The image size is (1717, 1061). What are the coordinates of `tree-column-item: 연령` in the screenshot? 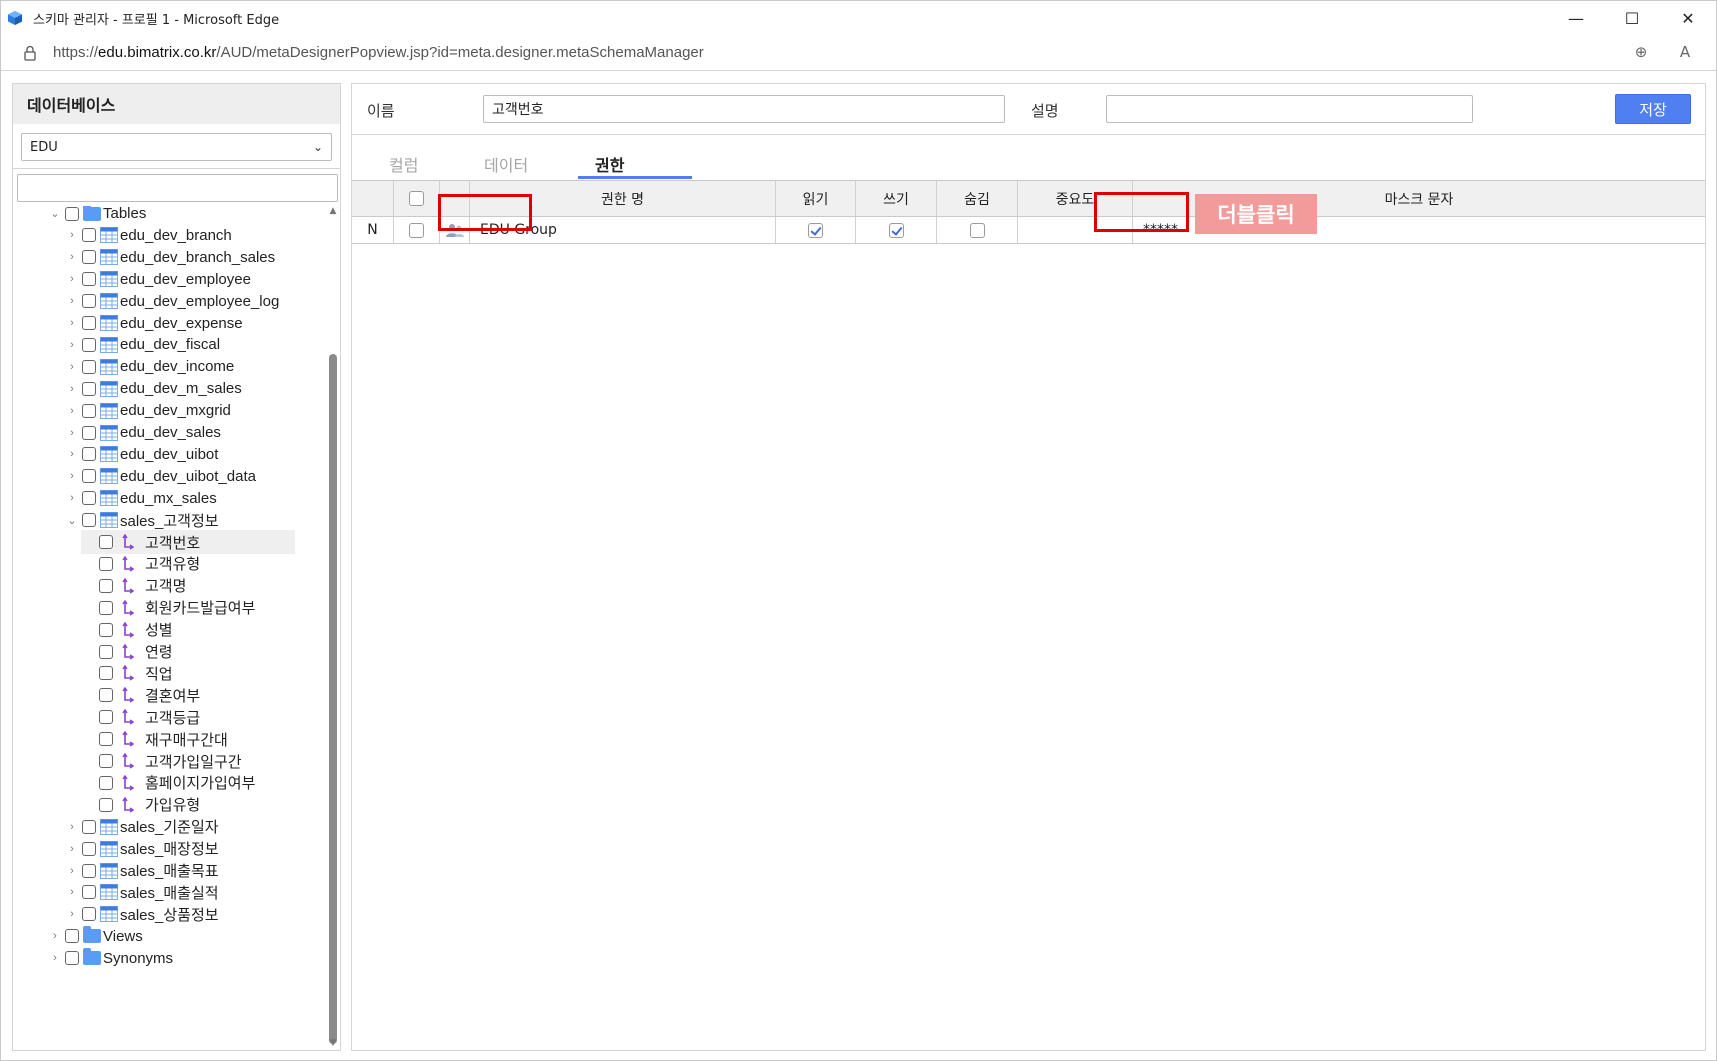 It's located at (204, 652).